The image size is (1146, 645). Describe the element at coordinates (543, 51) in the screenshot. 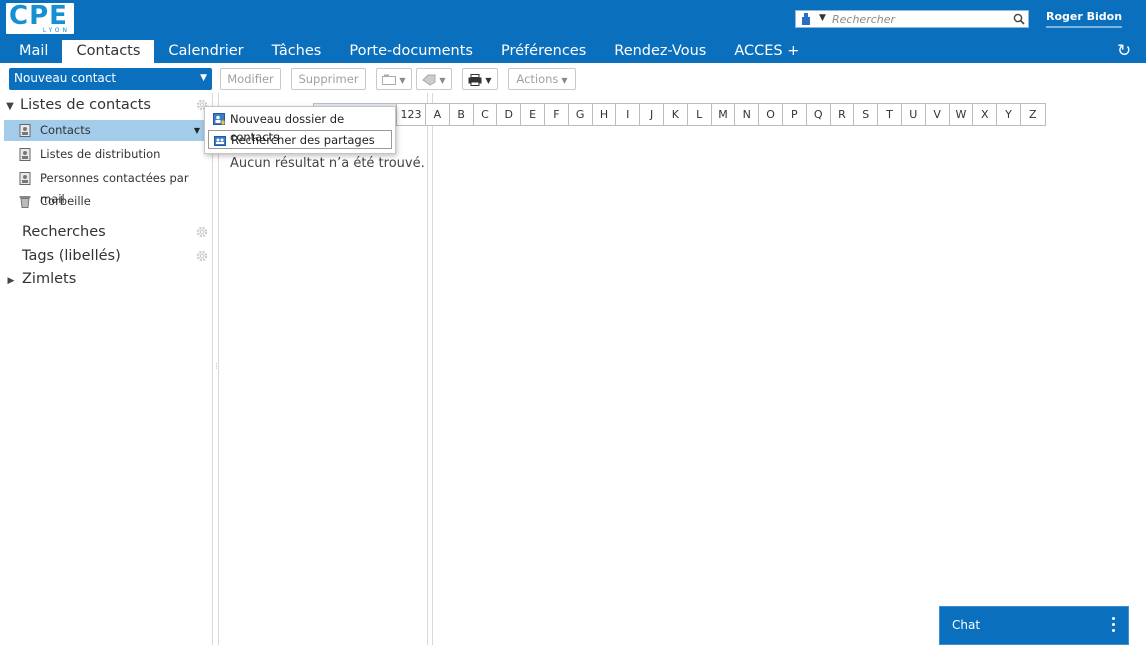

I see `tab-preferences: Préférences` at that location.